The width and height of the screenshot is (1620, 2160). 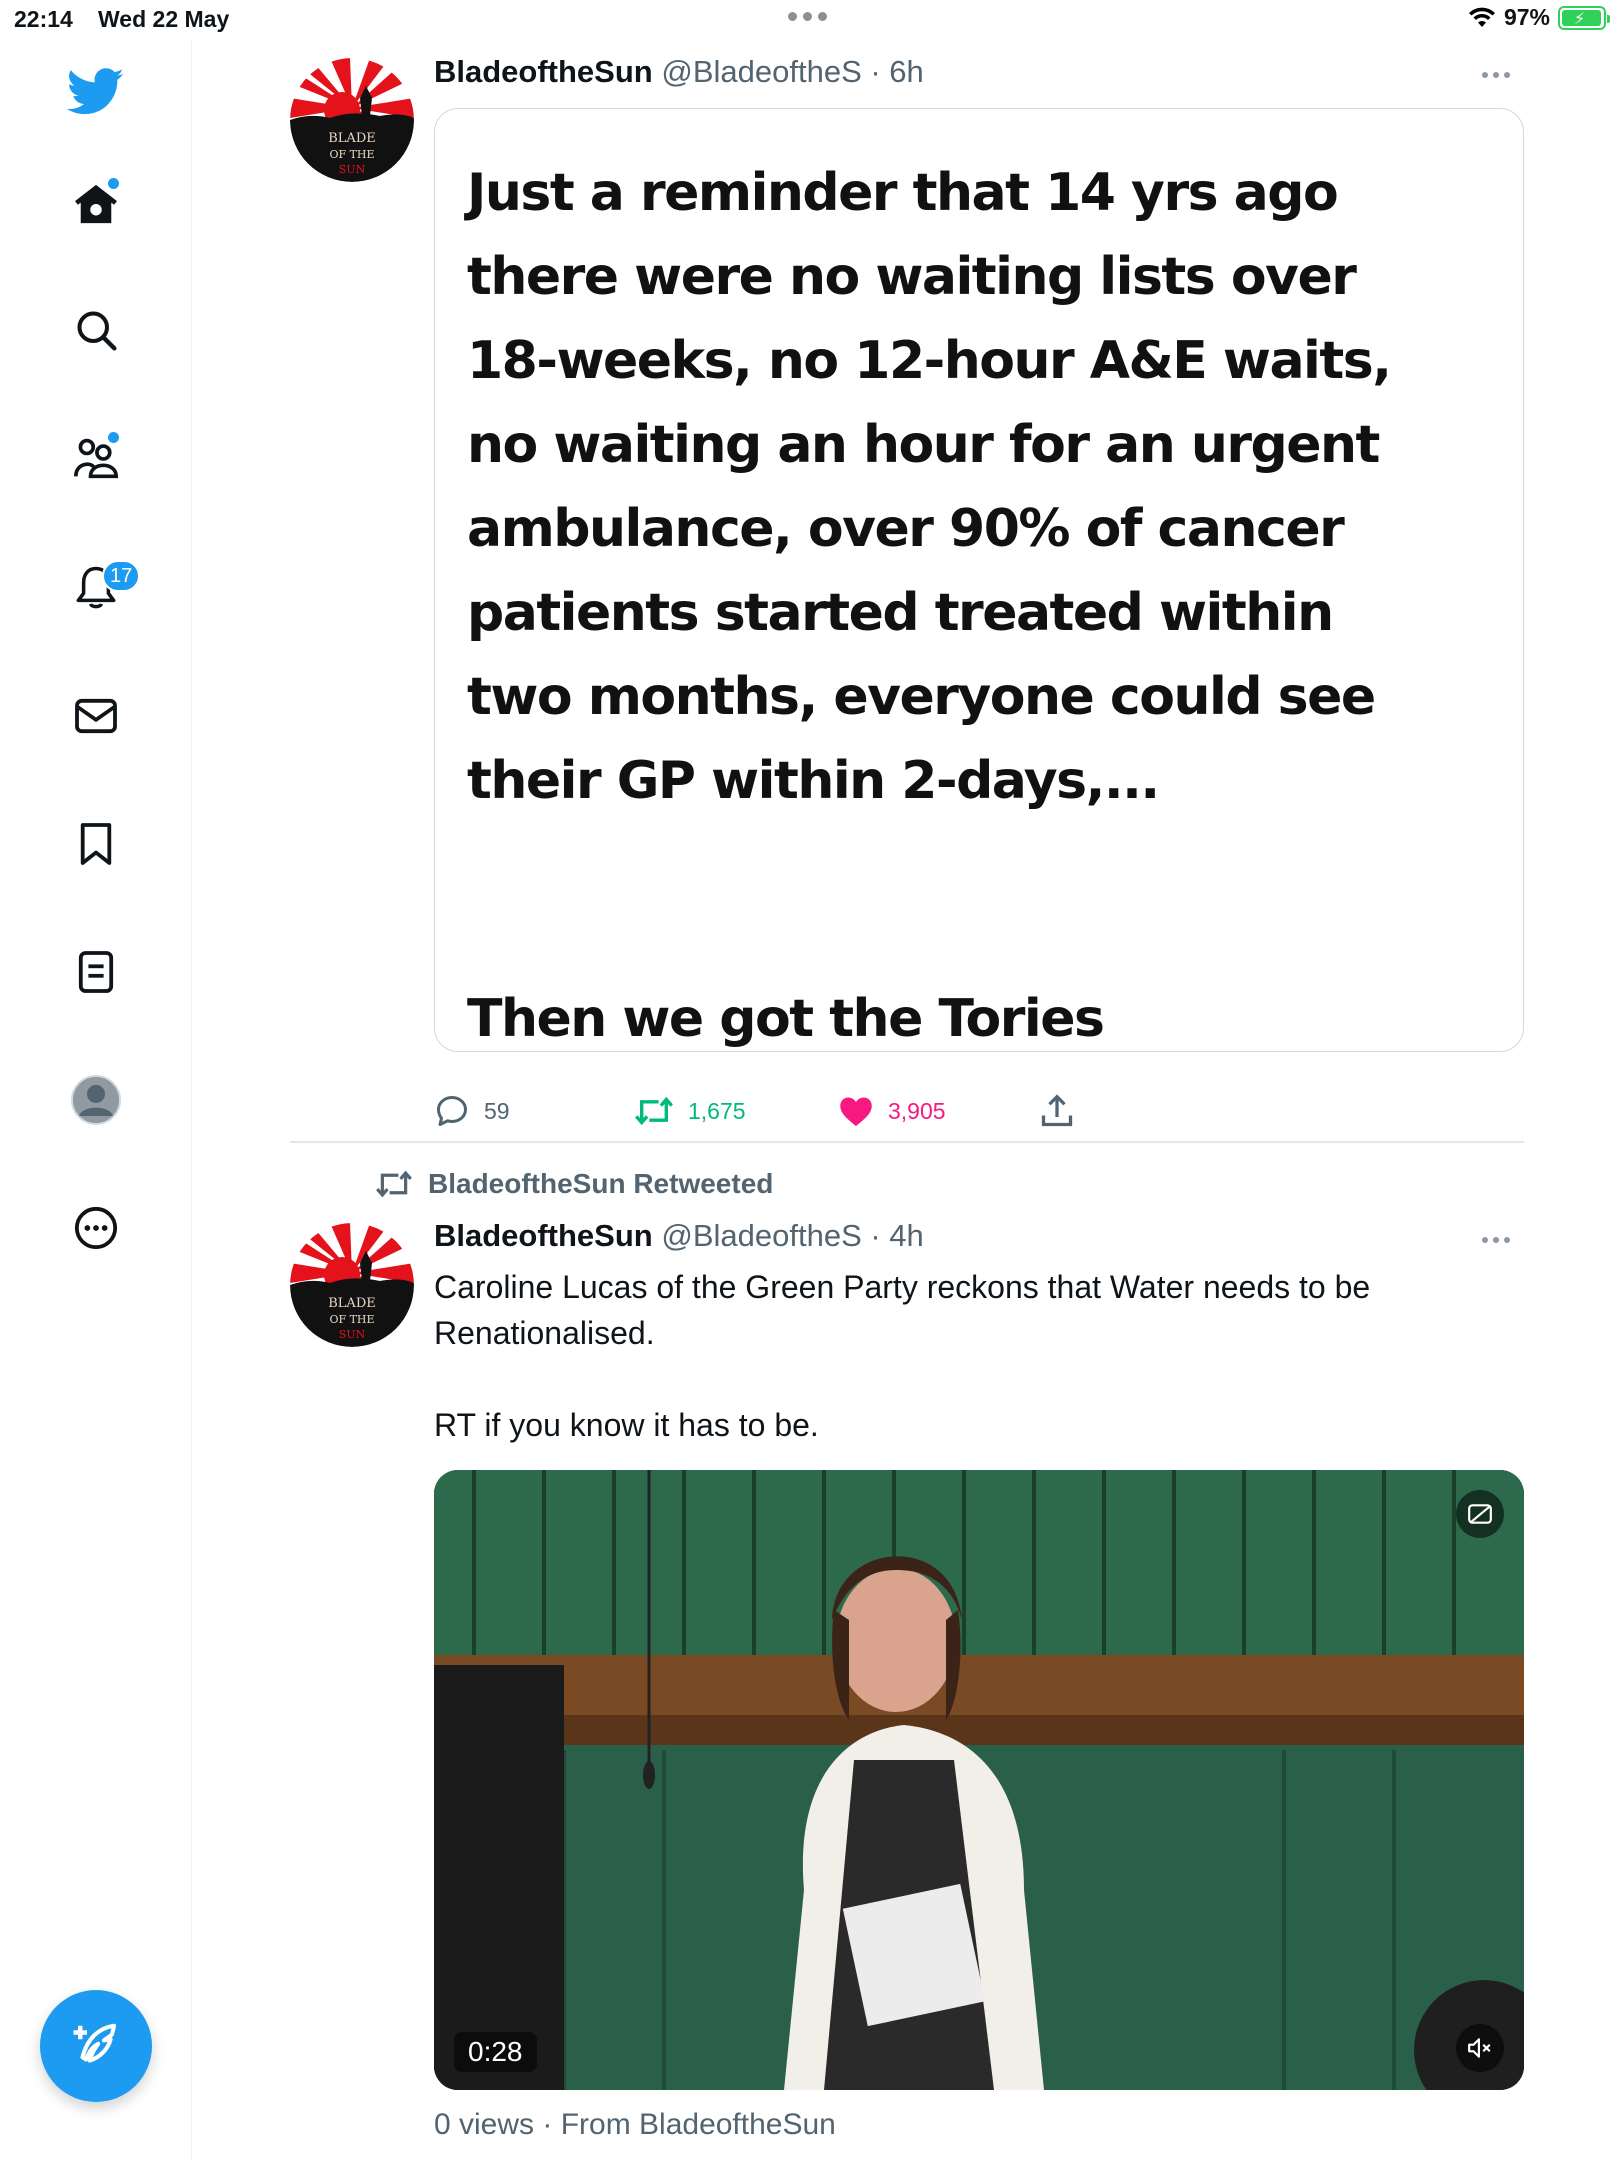 I want to click on nav-bookmarks, so click(x=96, y=844).